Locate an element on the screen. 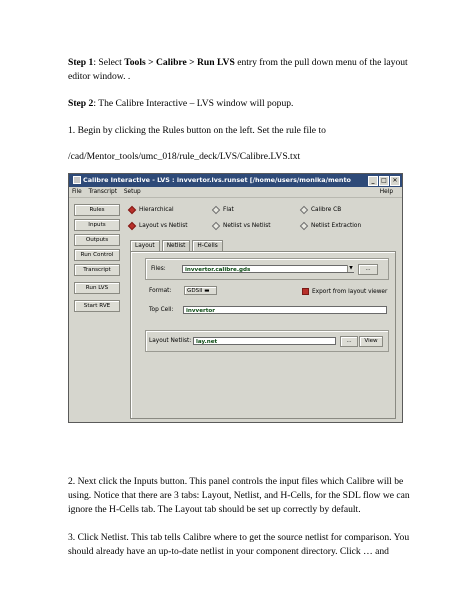 This screenshot has width=474, height=613. radio-netlist-vs-netlist: Netlist vs Netlist is located at coordinates (241, 226).